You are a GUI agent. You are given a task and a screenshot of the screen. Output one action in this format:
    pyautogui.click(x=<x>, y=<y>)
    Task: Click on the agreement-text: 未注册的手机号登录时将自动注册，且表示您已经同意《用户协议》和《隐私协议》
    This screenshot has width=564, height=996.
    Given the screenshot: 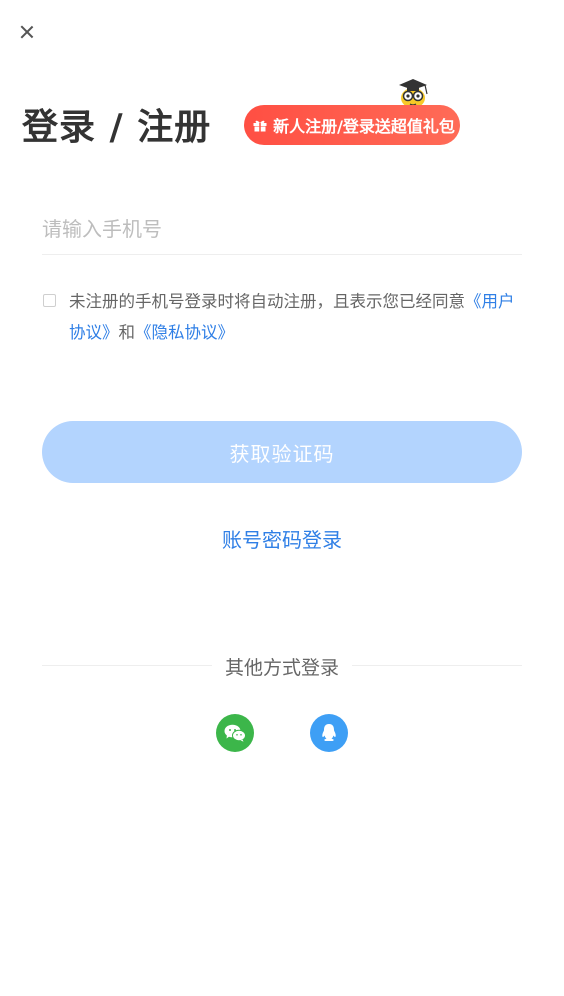 What is the action you would take?
    pyautogui.click(x=294, y=317)
    